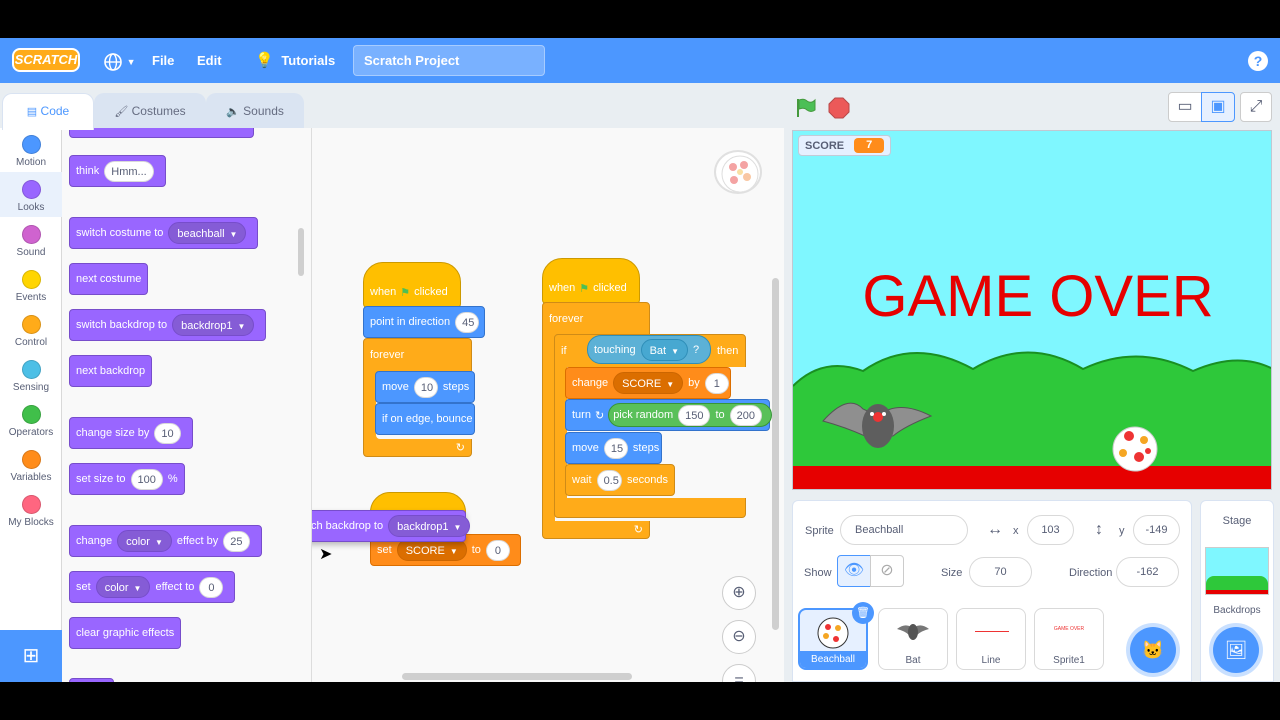  Describe the element at coordinates (146, 479) in the screenshot. I see `set-size-input: 100` at that location.